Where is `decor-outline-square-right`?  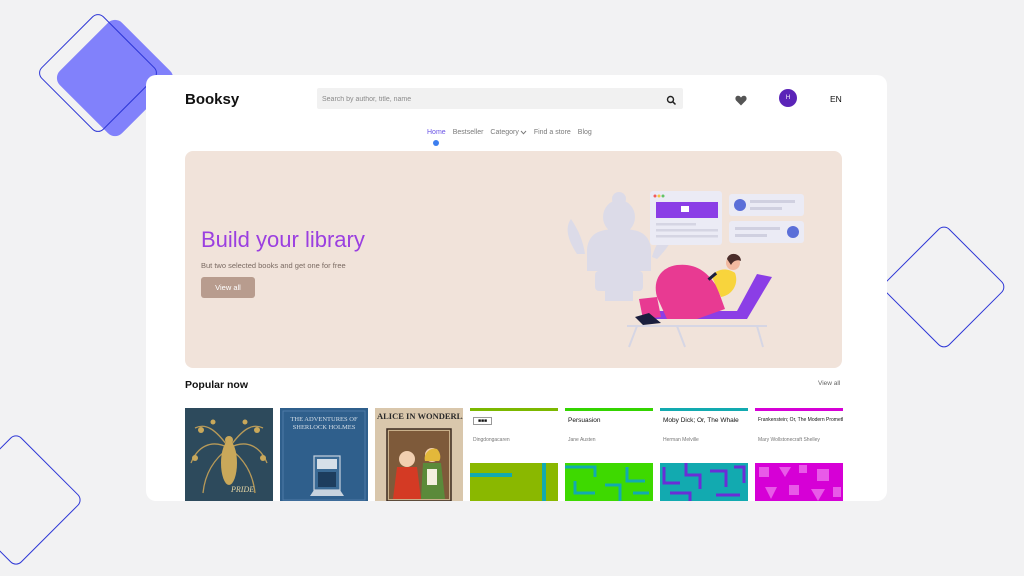 decor-outline-square-right is located at coordinates (944, 287).